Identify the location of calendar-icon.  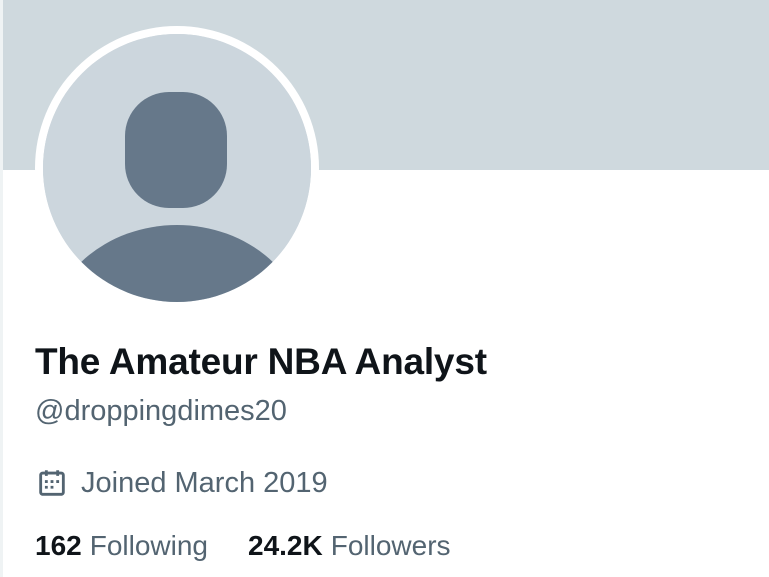
(52, 483).